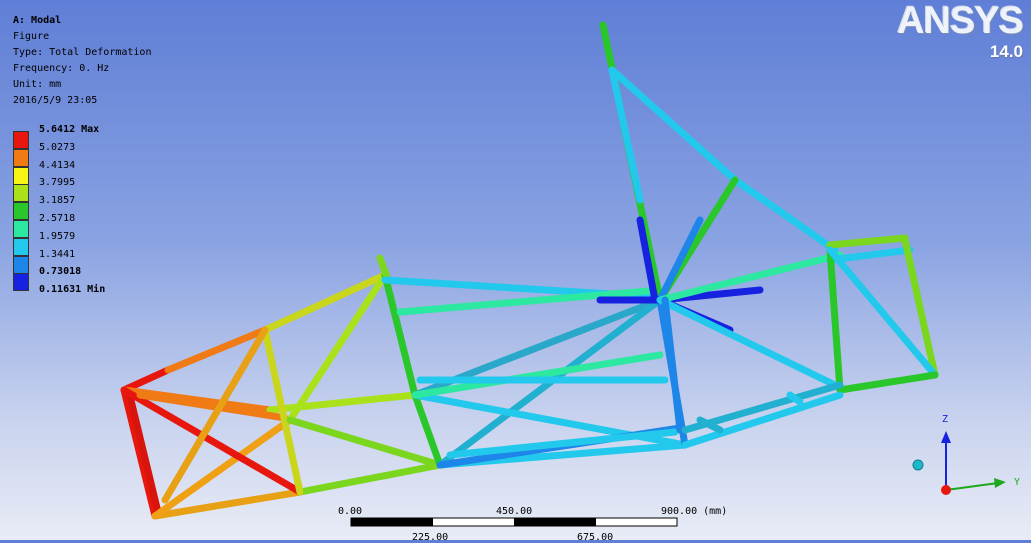  Describe the element at coordinates (57, 165) in the screenshot. I see `legend-label: 4.4134` at that location.